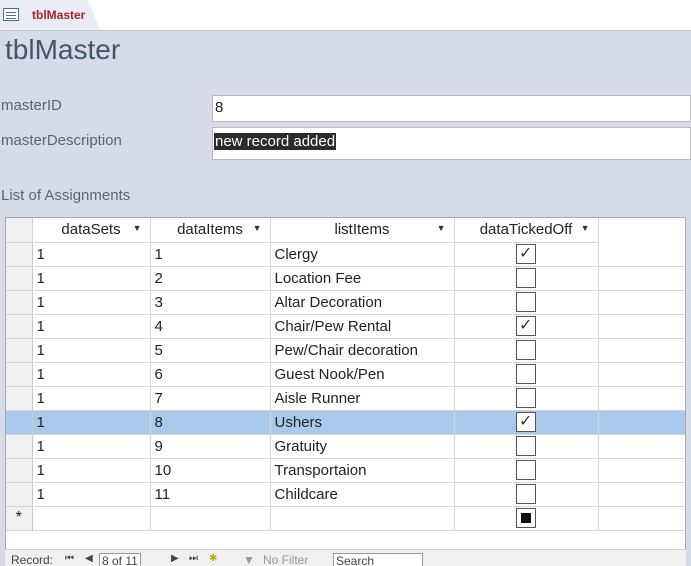  I want to click on cell-listitems: Guest Nook/Pen, so click(362, 374).